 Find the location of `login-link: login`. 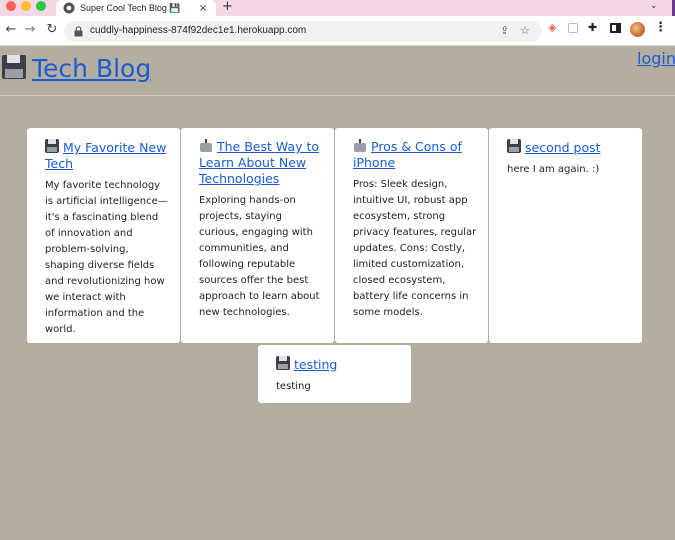

login-link: login is located at coordinates (656, 58).